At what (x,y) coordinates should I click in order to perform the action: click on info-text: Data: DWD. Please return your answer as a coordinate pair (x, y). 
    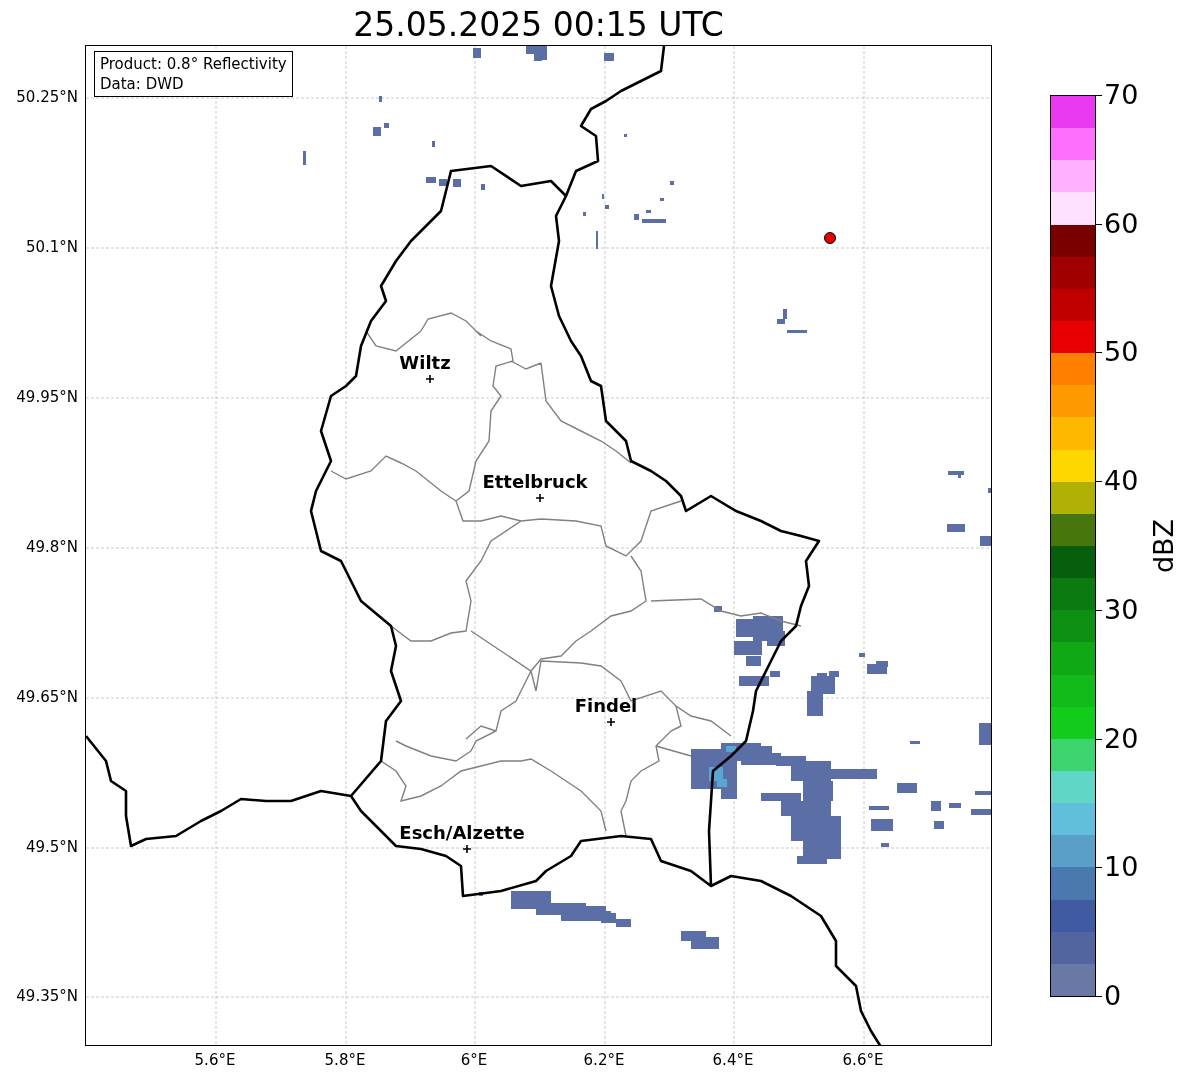
    Looking at the image, I should click on (142, 84).